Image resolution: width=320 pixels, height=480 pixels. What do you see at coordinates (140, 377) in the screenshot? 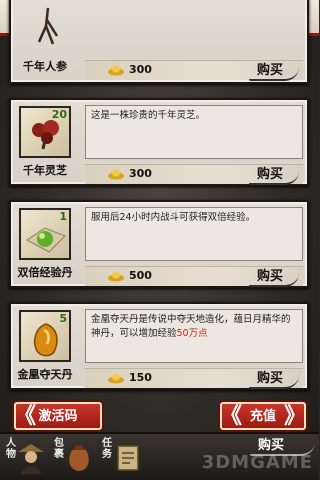
I see `item-price: 150` at bounding box center [140, 377].